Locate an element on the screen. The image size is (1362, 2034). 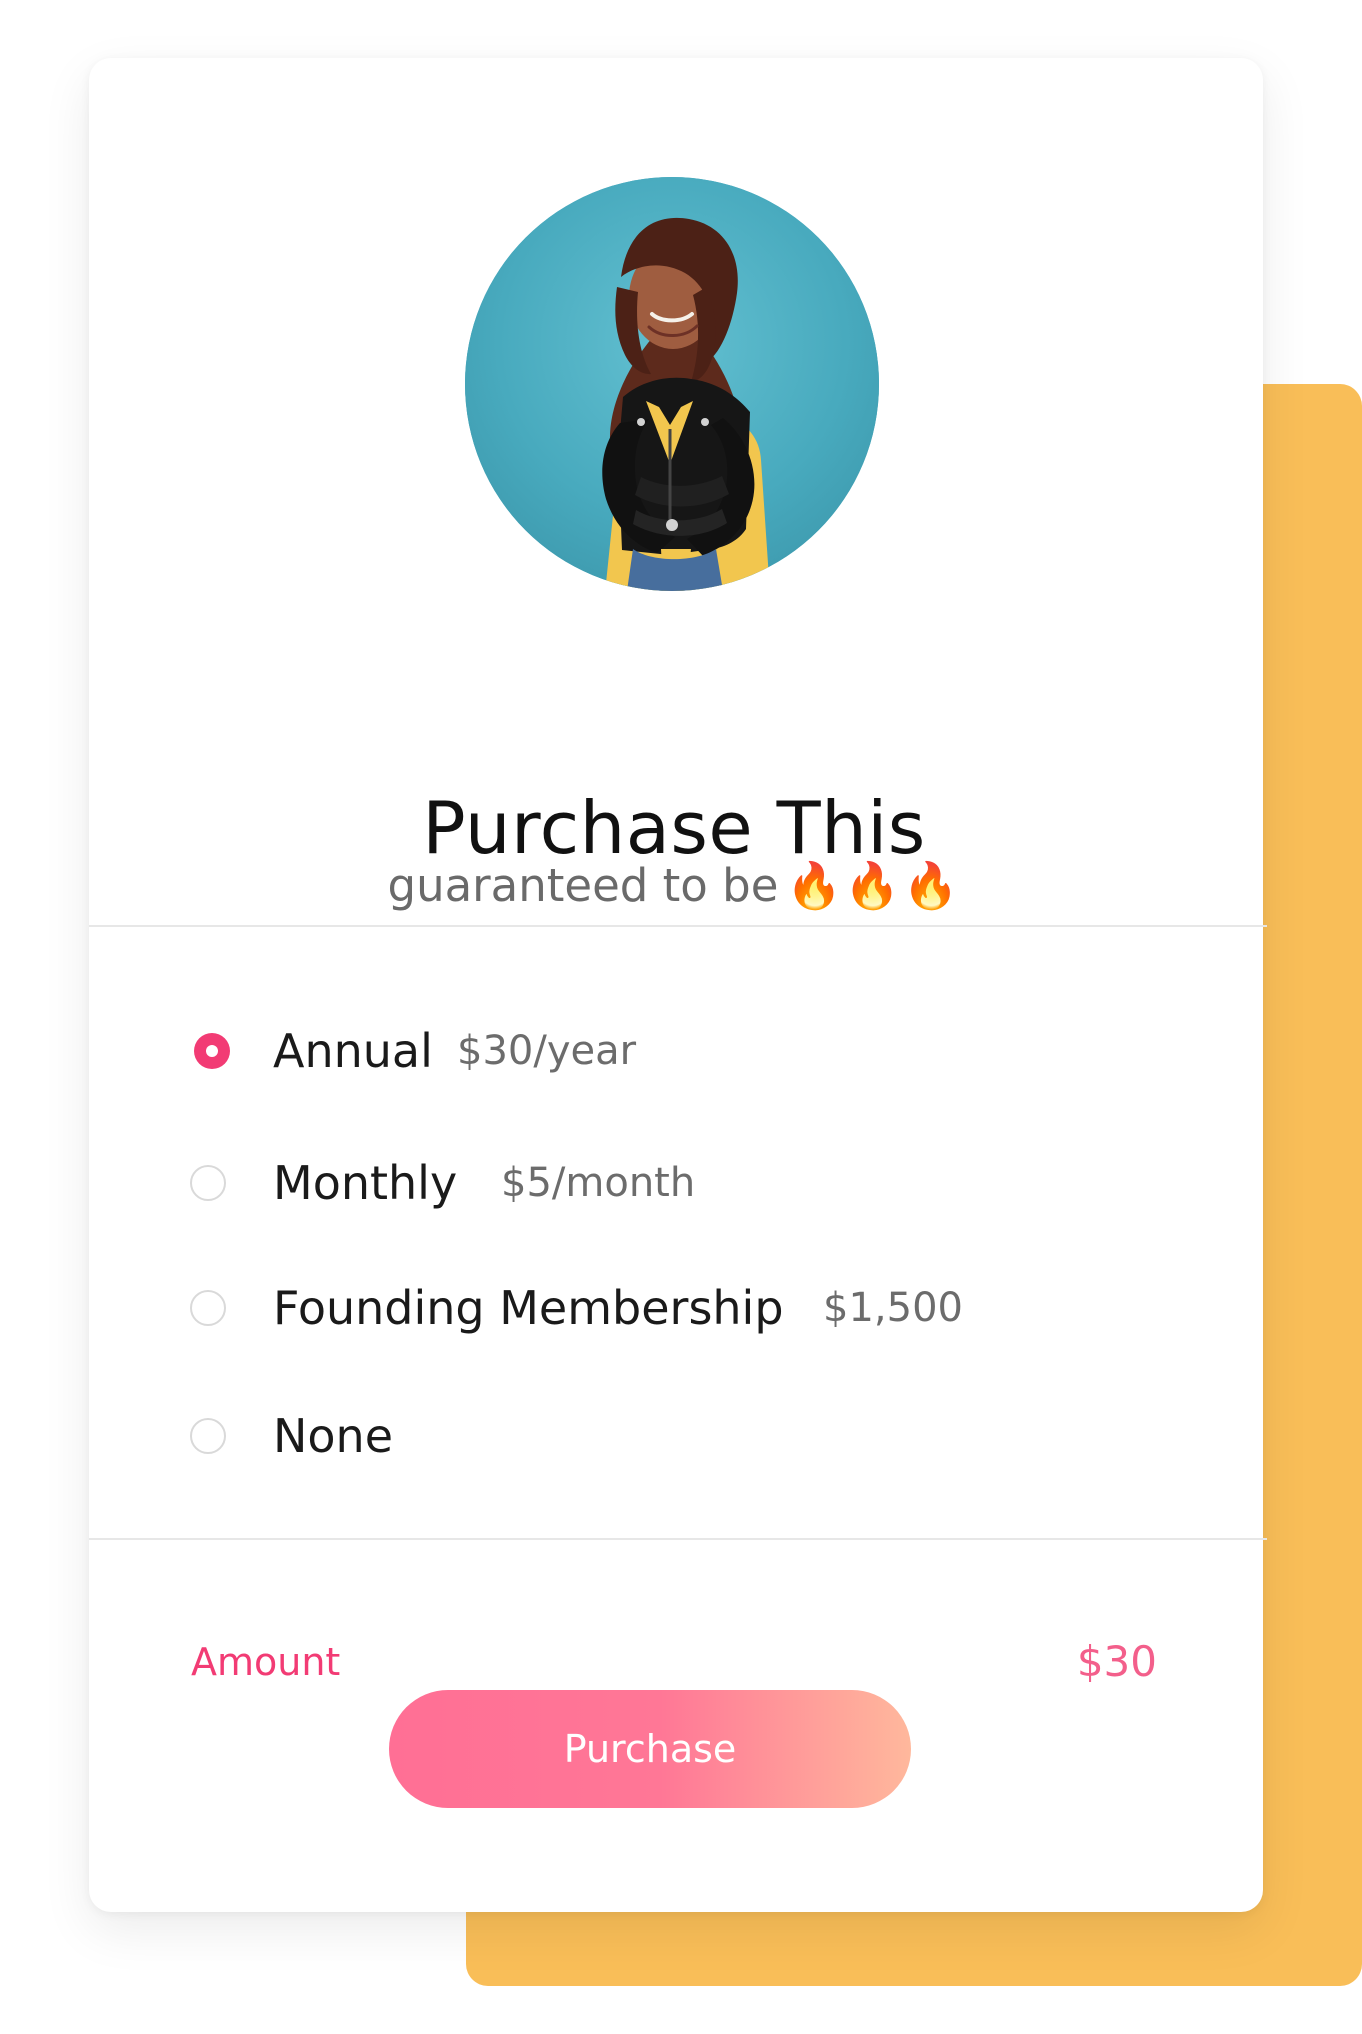
plan-price-founding-membership: $1,500 is located at coordinates (893, 1308).